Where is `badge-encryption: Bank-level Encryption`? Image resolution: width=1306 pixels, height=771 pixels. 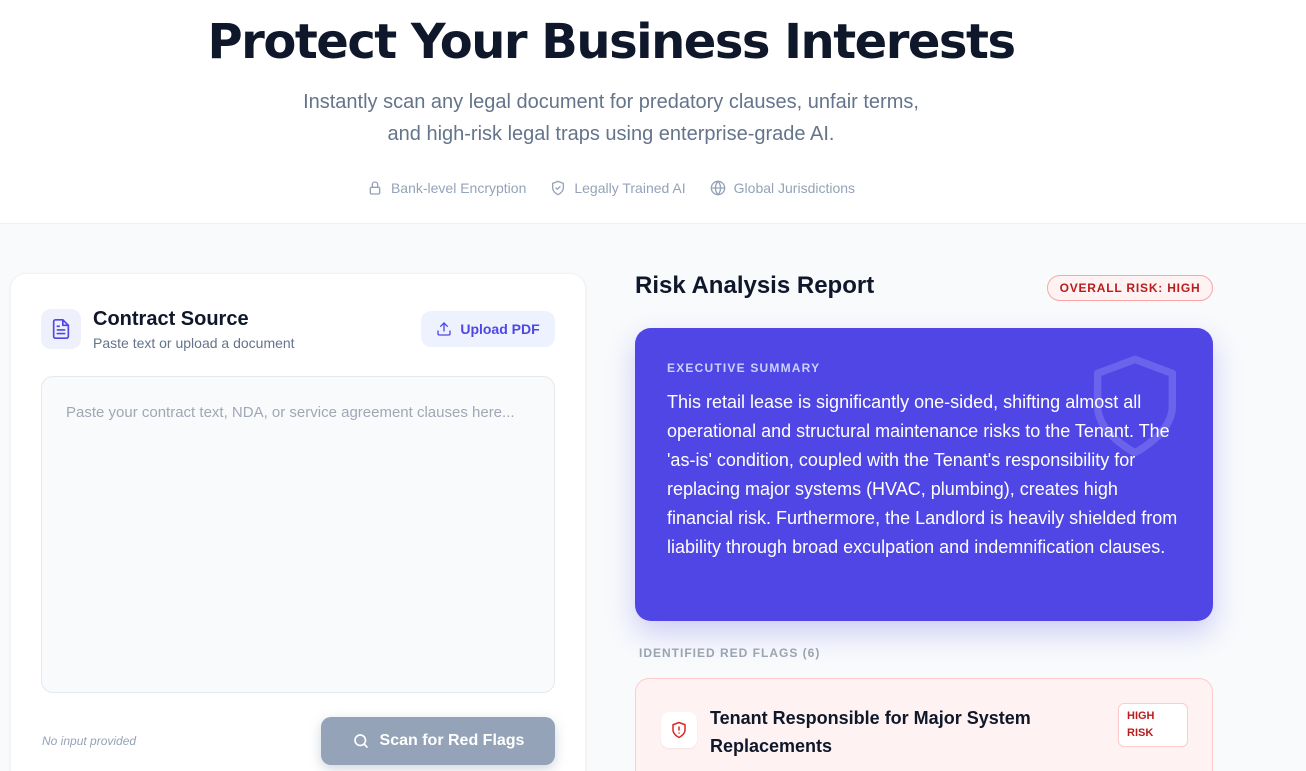 badge-encryption: Bank-level Encryption is located at coordinates (446, 188).